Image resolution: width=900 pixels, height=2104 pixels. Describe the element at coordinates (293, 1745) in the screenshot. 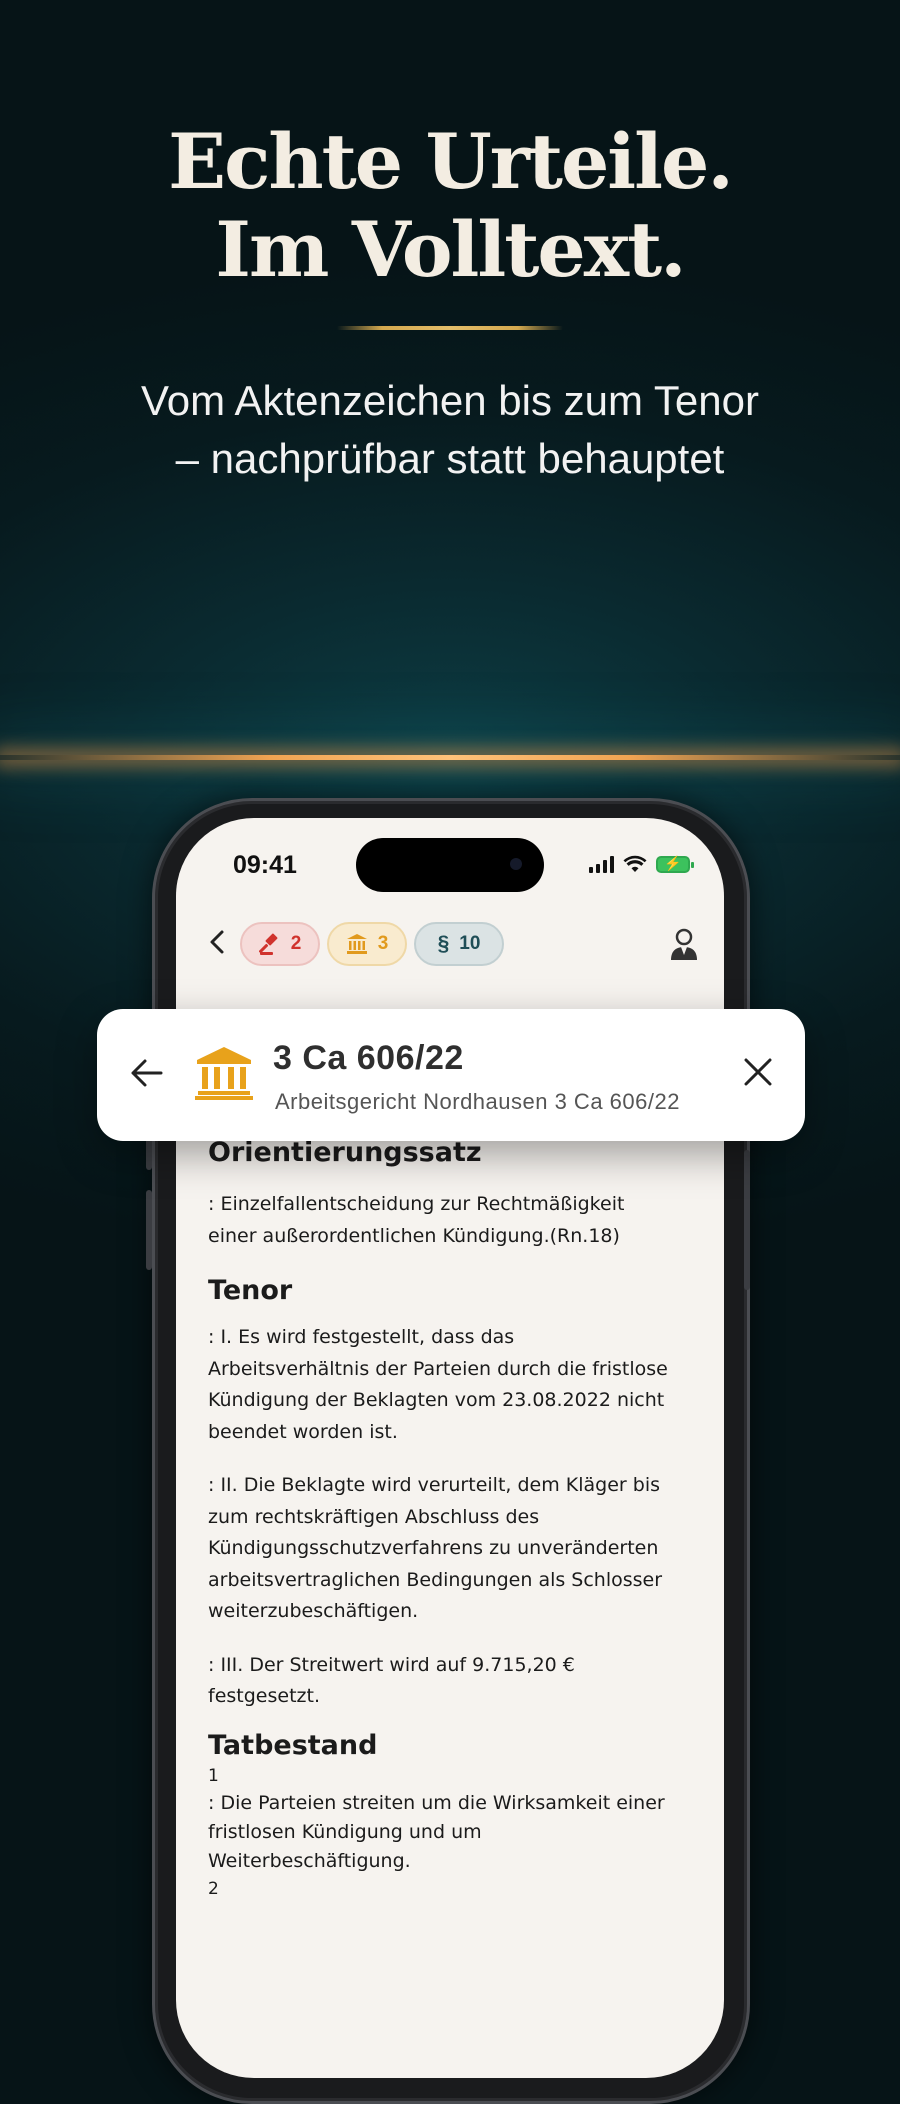

I see `section-heading-tatbestand: Tatbestand` at that location.